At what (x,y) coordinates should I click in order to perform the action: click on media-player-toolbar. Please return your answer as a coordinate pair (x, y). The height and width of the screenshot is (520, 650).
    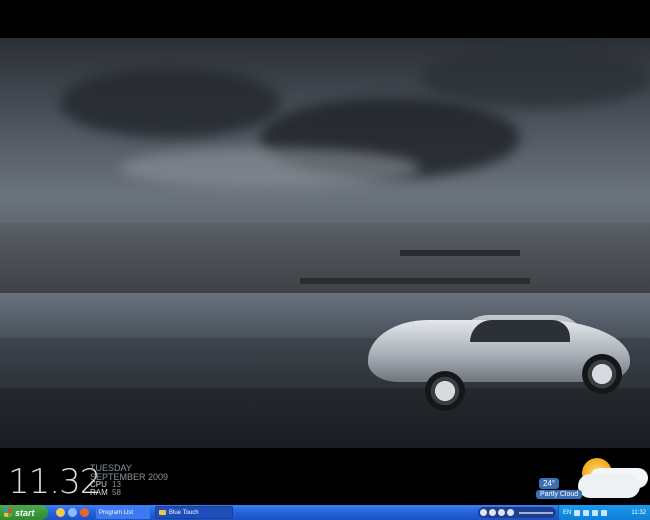
    Looking at the image, I should click on (517, 512).